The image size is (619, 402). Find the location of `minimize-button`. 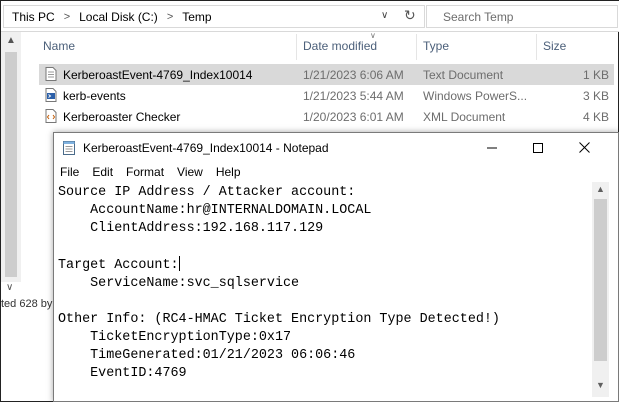

minimize-button is located at coordinates (492, 147).